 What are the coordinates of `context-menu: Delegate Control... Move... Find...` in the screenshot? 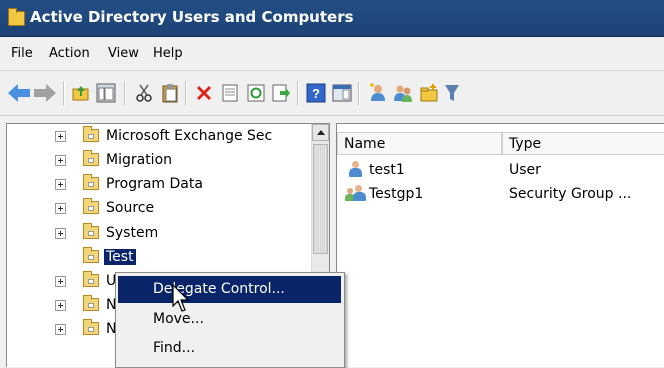 It's located at (230, 320).